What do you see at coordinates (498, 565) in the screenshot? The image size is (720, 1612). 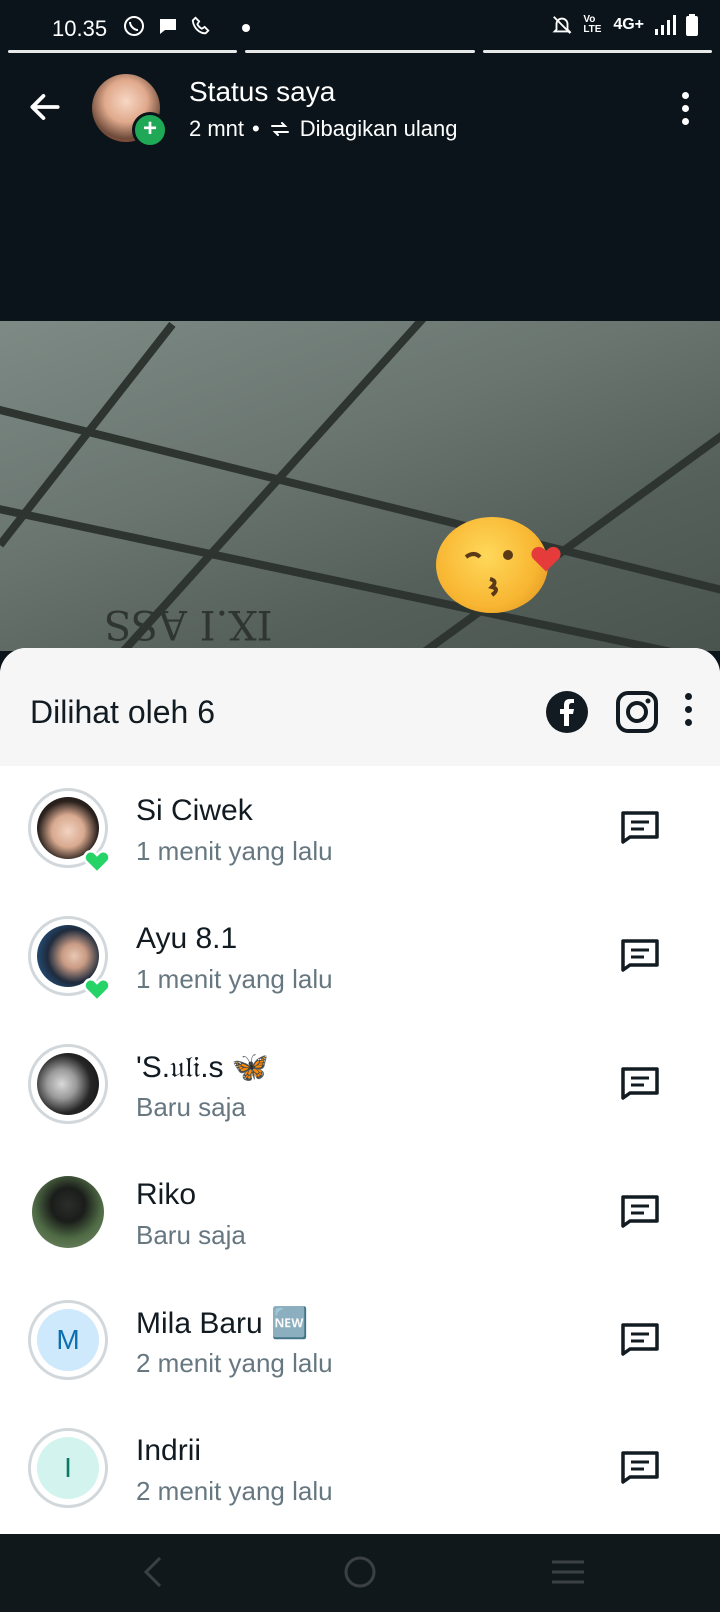 I see `kiss-emoji-icon` at bounding box center [498, 565].